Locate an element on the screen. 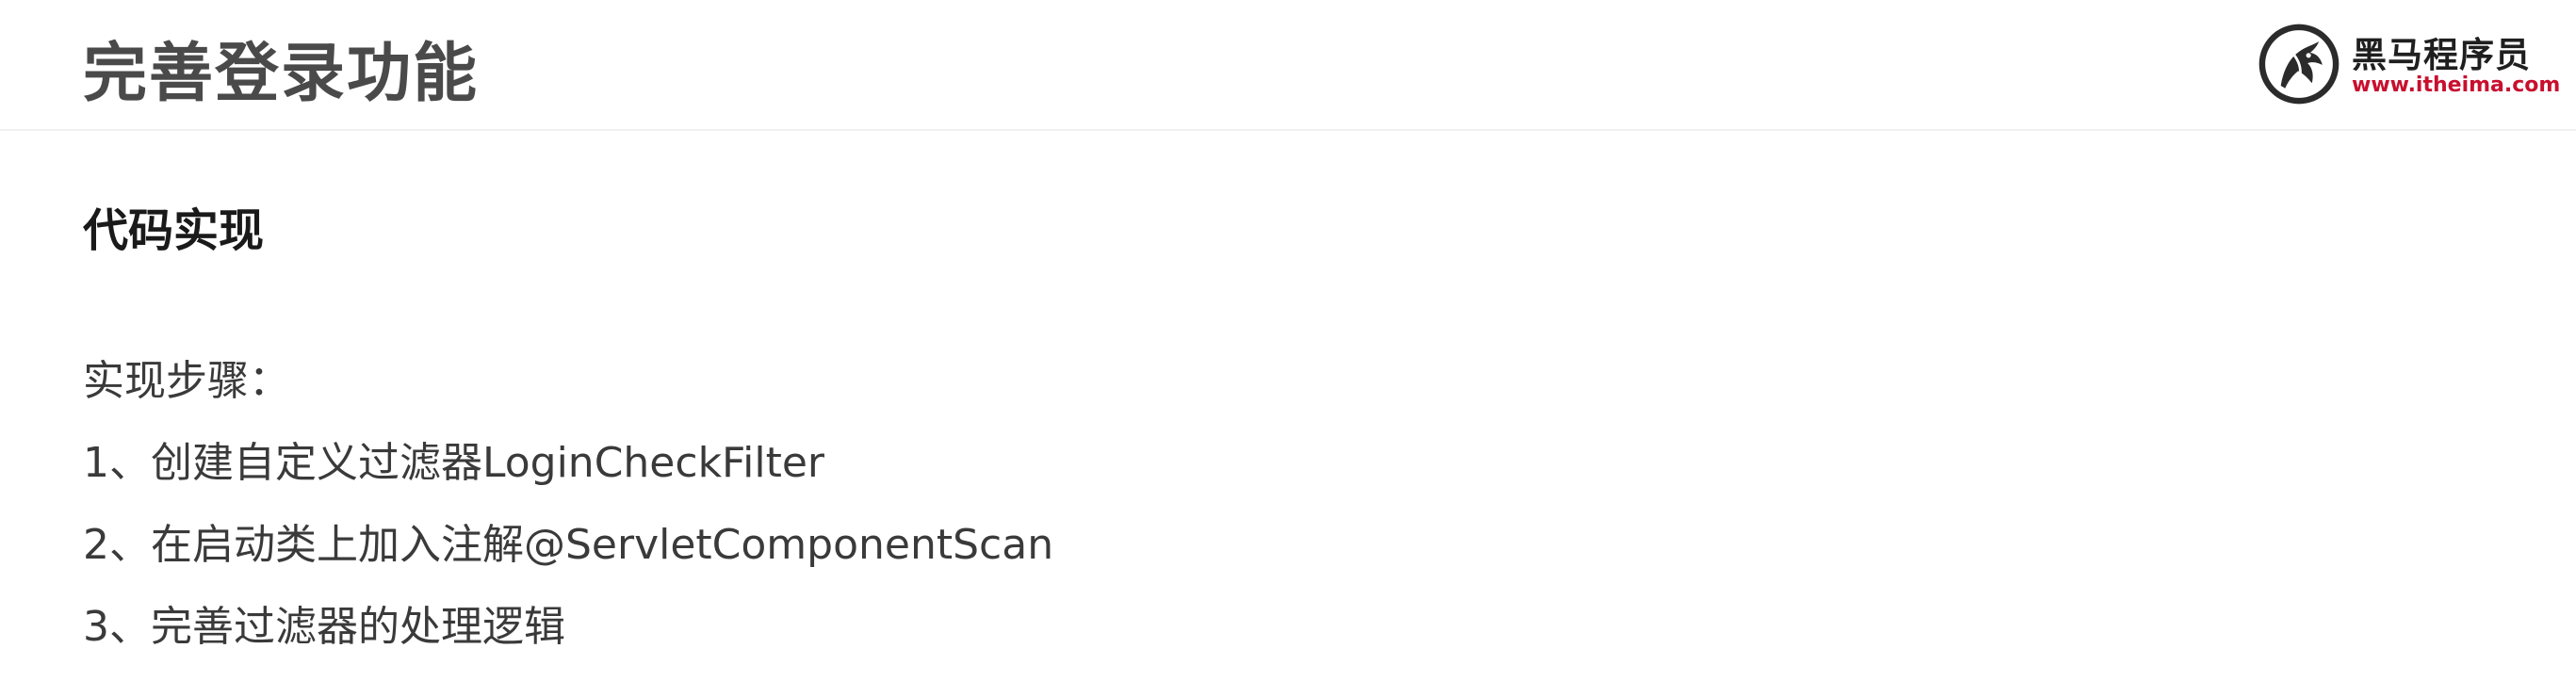  step-item: 1、创建自定义过滤器LoginCheckFilter is located at coordinates (454, 463).